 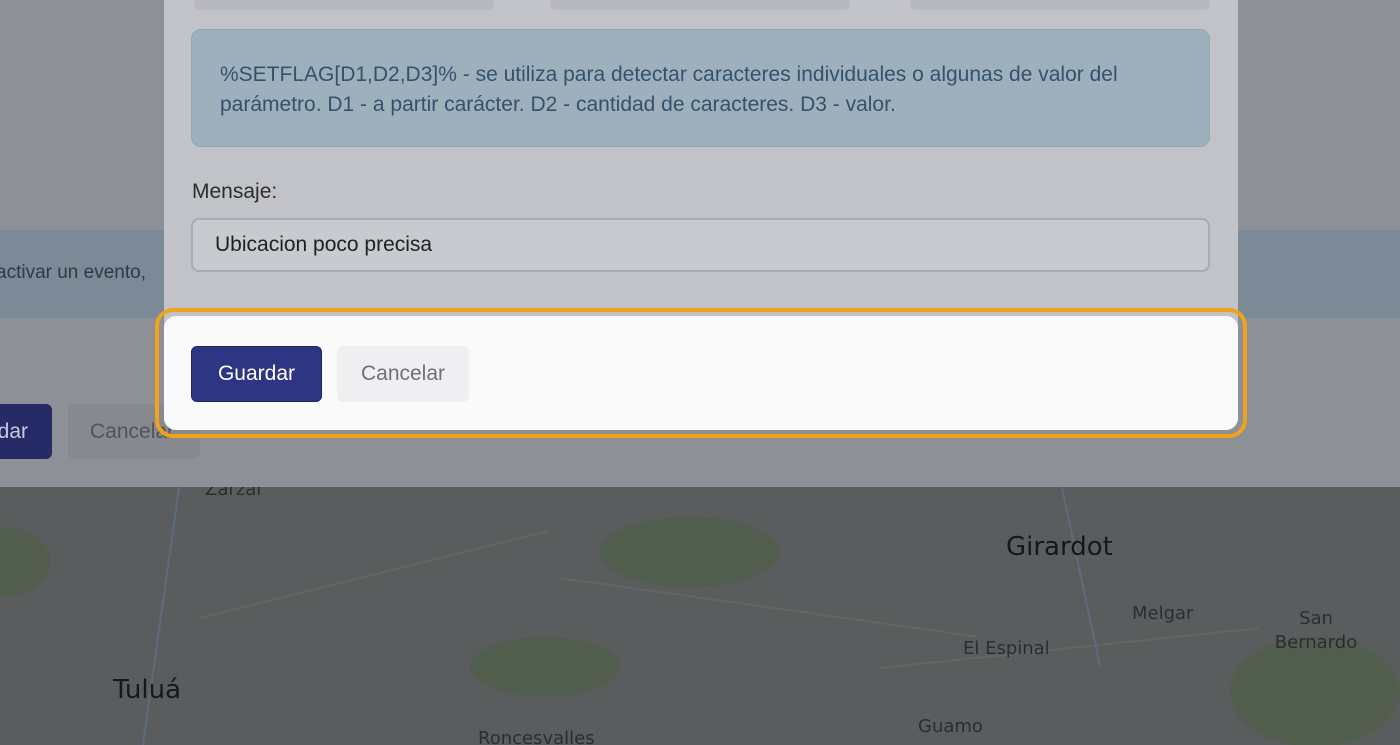 What do you see at coordinates (1059, 547) in the screenshot?
I see `map-city-label: Girardot` at bounding box center [1059, 547].